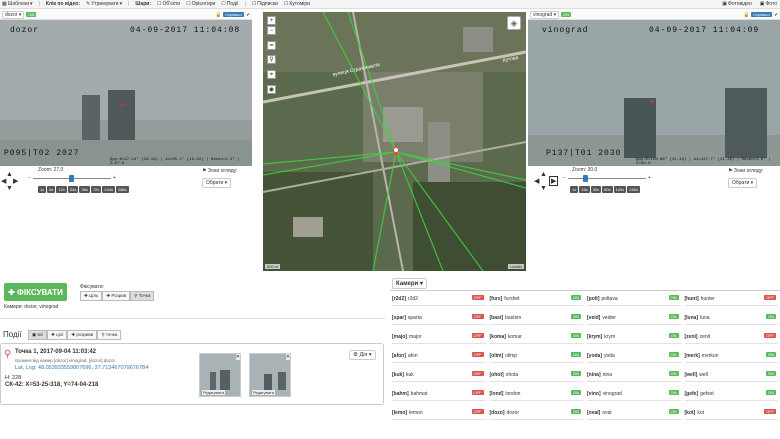 The width and height of the screenshot is (780, 439). Describe the element at coordinates (564, 178) in the screenshot. I see `right-zoom-out-button: −` at that location.